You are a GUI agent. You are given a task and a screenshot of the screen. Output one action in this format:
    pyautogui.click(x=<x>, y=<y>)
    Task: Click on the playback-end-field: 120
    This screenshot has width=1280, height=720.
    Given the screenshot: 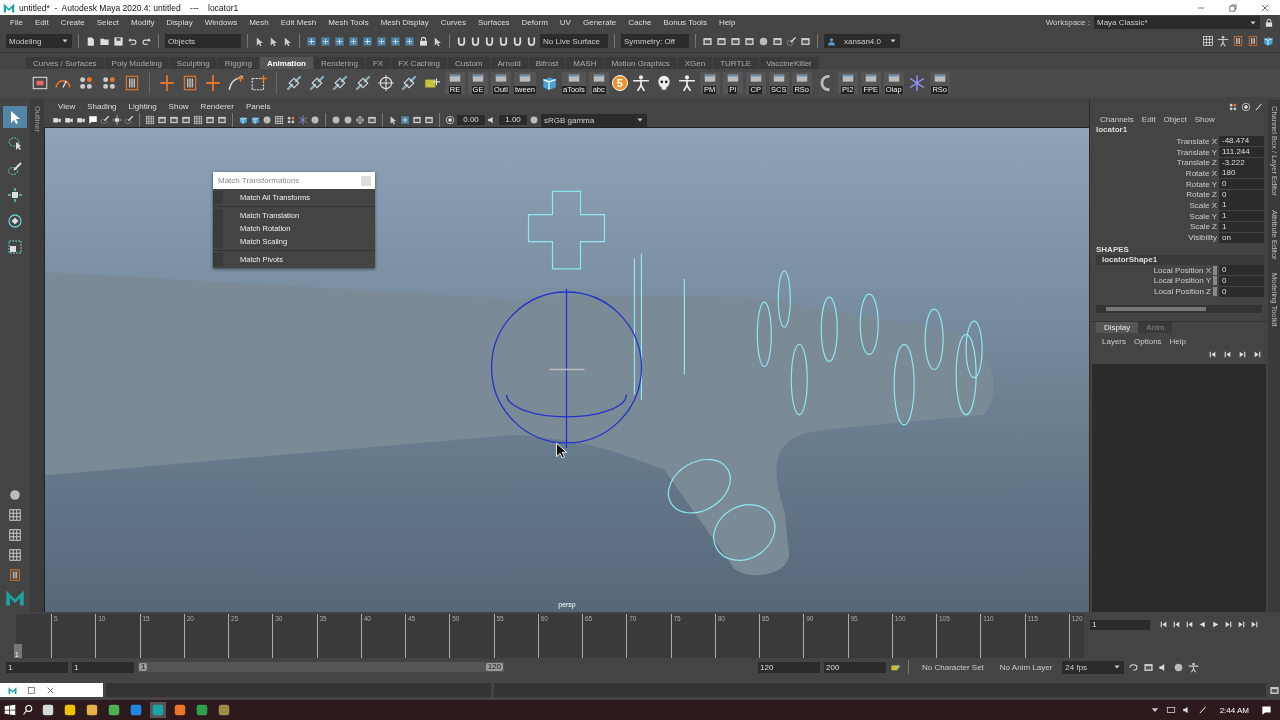 What is the action you would take?
    pyautogui.click(x=789, y=667)
    